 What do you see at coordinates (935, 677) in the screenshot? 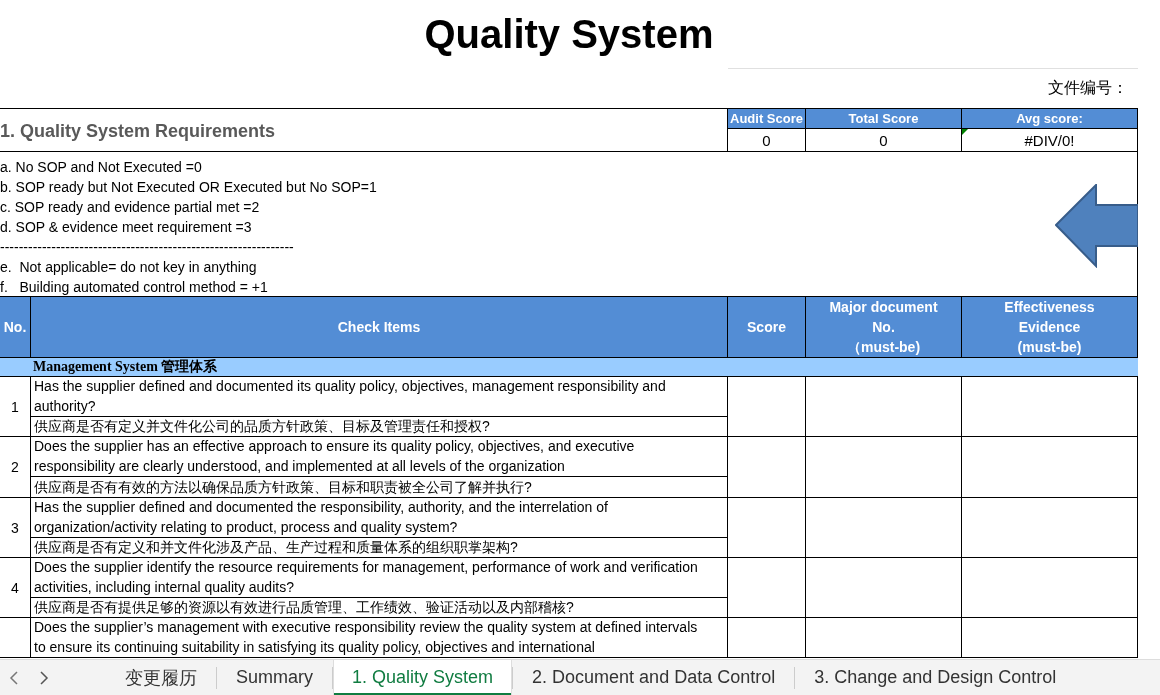
I see `sheet-tab: 3. Change and Design Control` at bounding box center [935, 677].